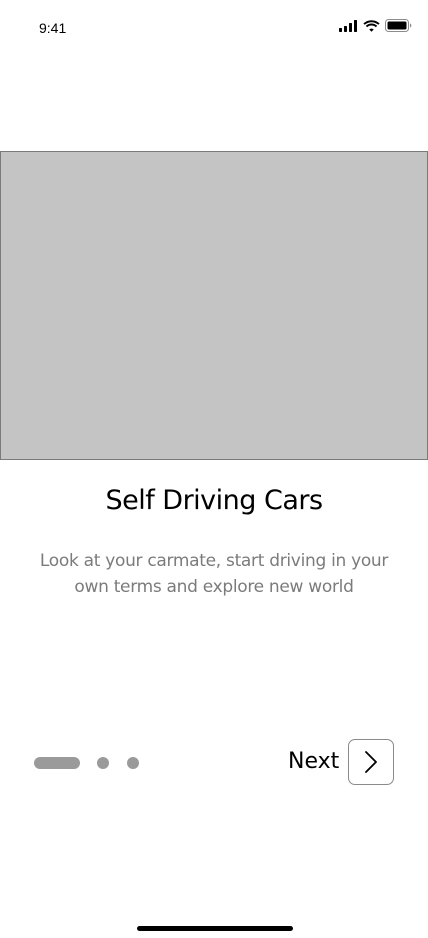 This screenshot has width=428, height=938. What do you see at coordinates (313, 761) in the screenshot?
I see `next-label: Next` at bounding box center [313, 761].